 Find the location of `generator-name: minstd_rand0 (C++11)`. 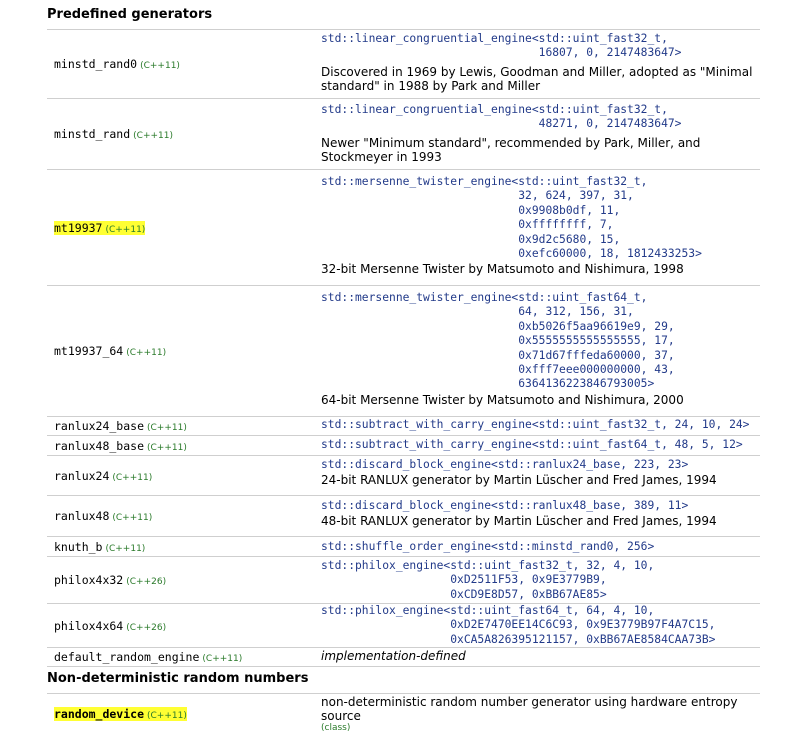

generator-name: minstd_rand0 (C++11) is located at coordinates (117, 64).